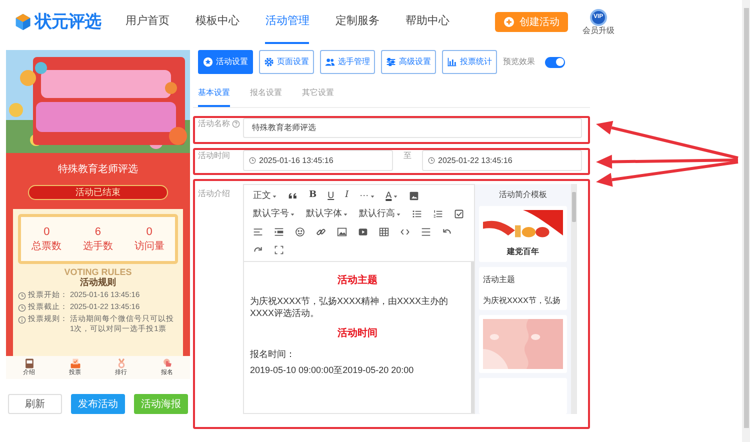 Image resolution: width=750 pixels, height=442 pixels. I want to click on plus-icon, so click(509, 22).